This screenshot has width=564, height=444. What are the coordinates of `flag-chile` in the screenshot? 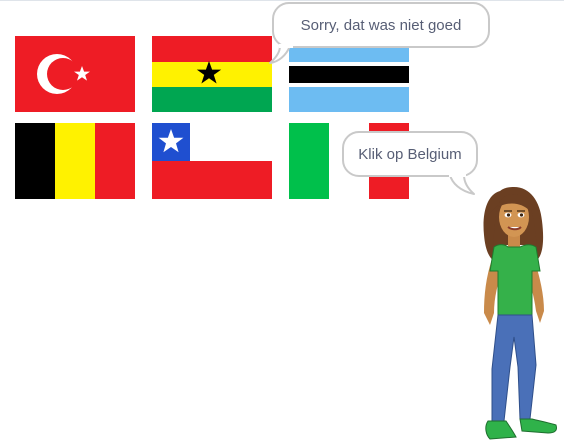 It's located at (212, 161).